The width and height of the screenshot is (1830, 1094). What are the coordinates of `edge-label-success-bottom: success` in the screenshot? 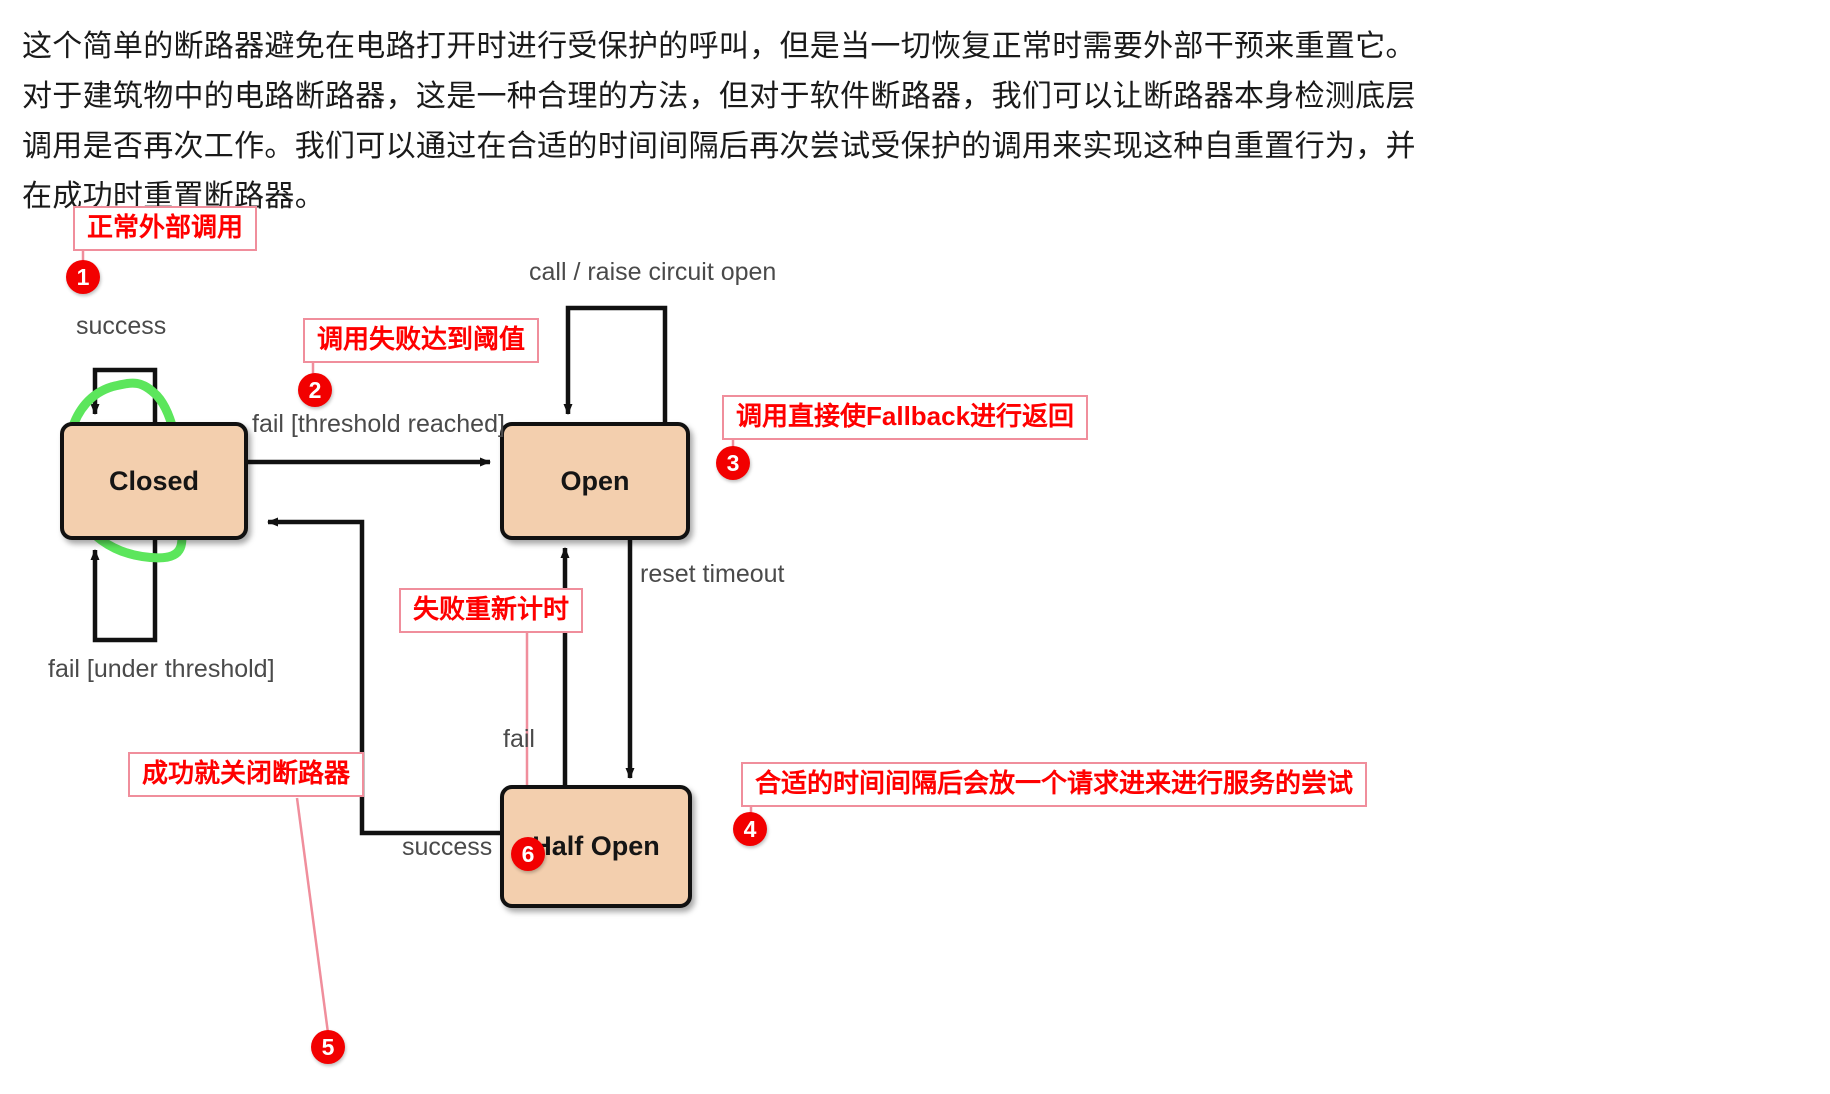 It's located at (447, 847).